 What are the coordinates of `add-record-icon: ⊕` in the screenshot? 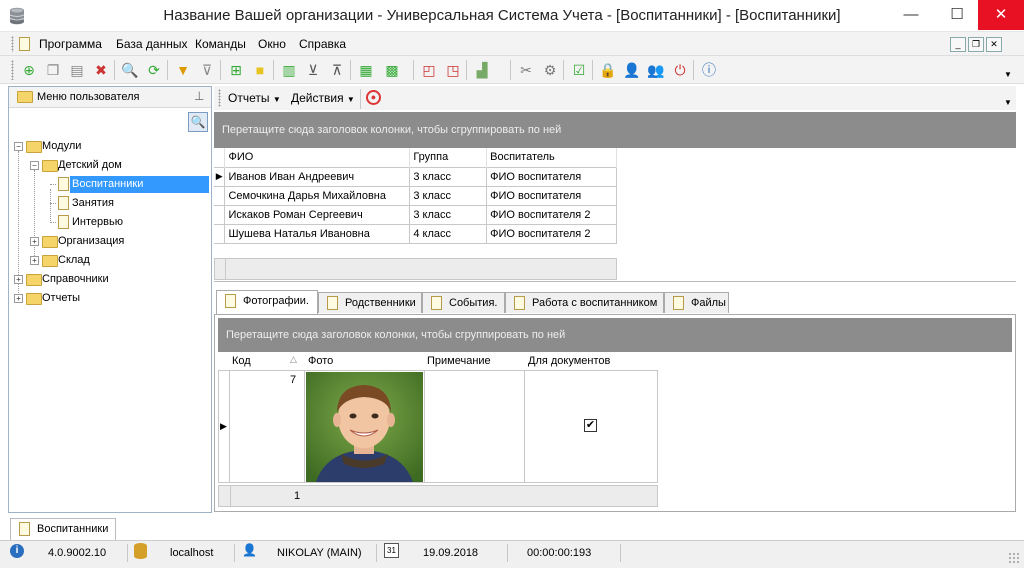 It's located at (29, 70).